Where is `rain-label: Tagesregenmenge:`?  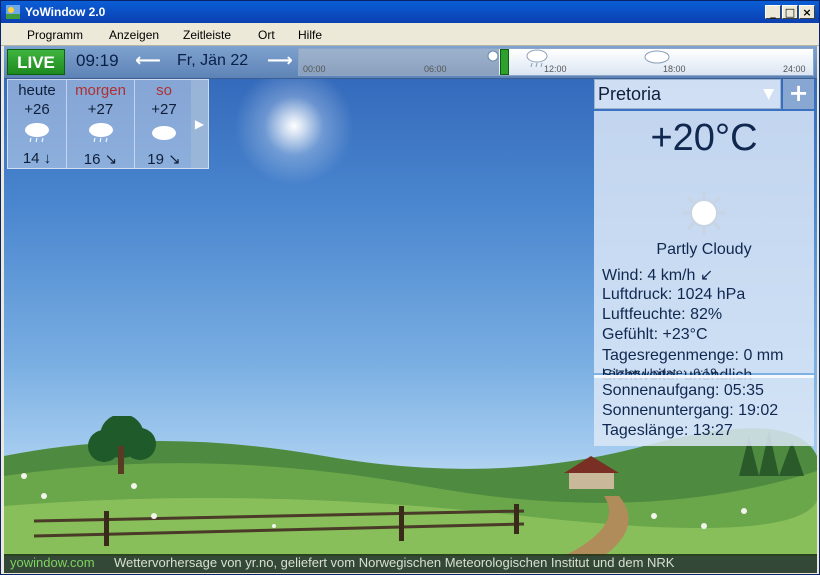 rain-label: Tagesregenmenge: is located at coordinates (670, 355).